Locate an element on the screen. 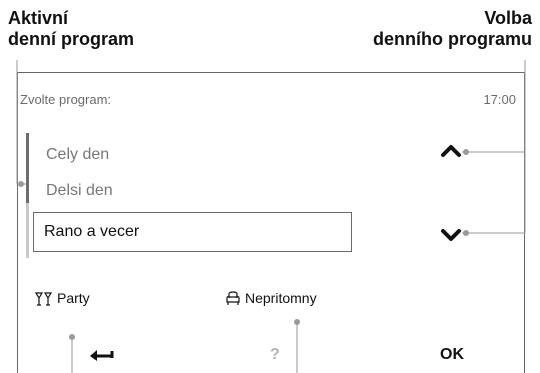 The height and width of the screenshot is (373, 540). chevron-down-icon is located at coordinates (451, 235).